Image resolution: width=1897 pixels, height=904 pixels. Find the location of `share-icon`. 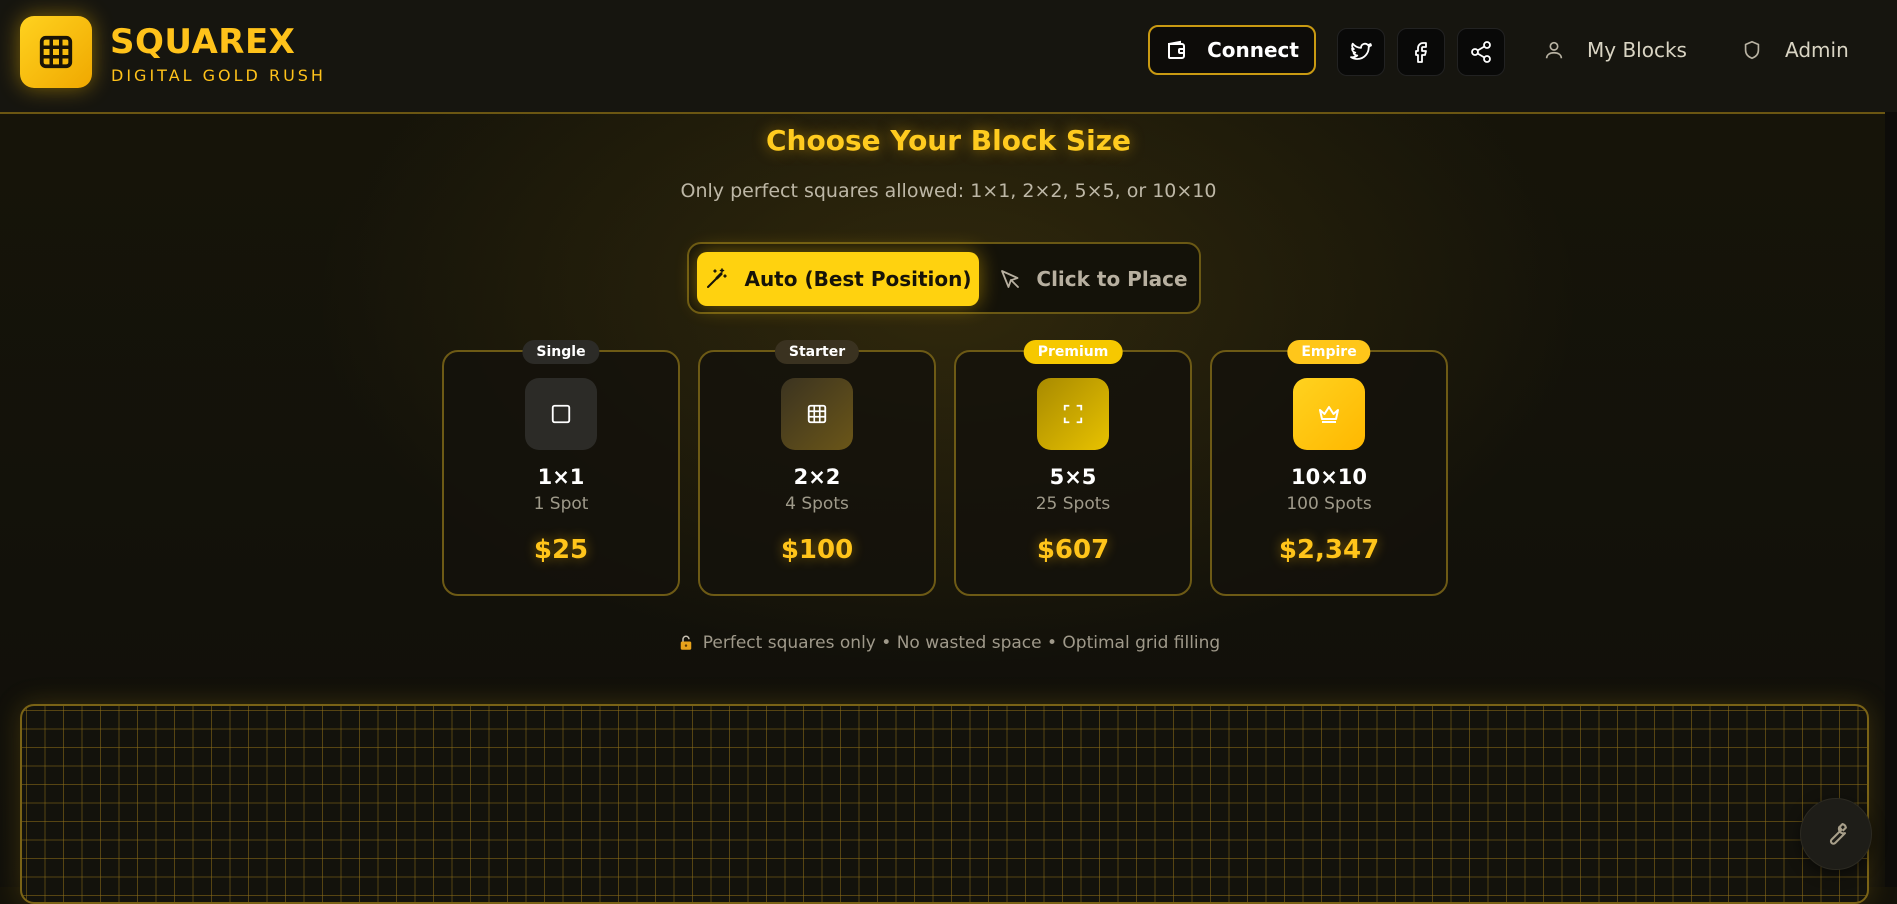

share-icon is located at coordinates (1481, 52).